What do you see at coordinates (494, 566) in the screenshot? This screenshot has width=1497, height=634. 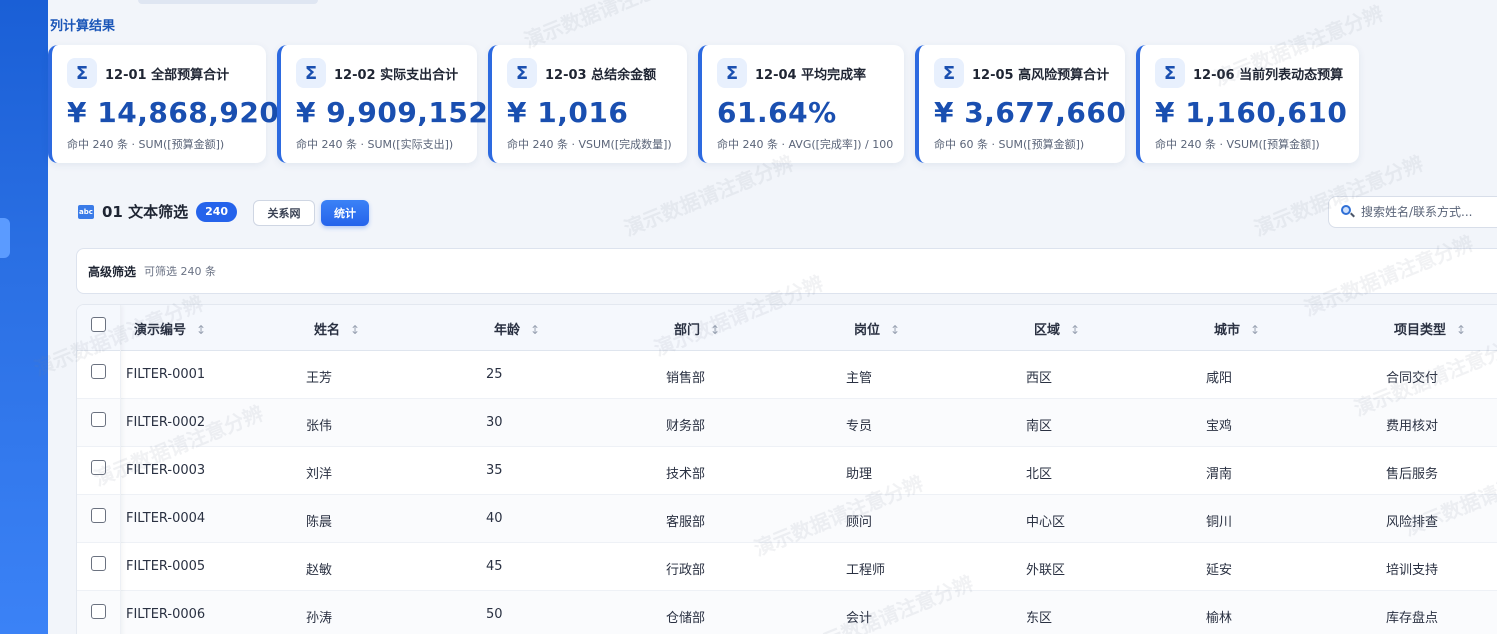 I see `cell-age: 45` at bounding box center [494, 566].